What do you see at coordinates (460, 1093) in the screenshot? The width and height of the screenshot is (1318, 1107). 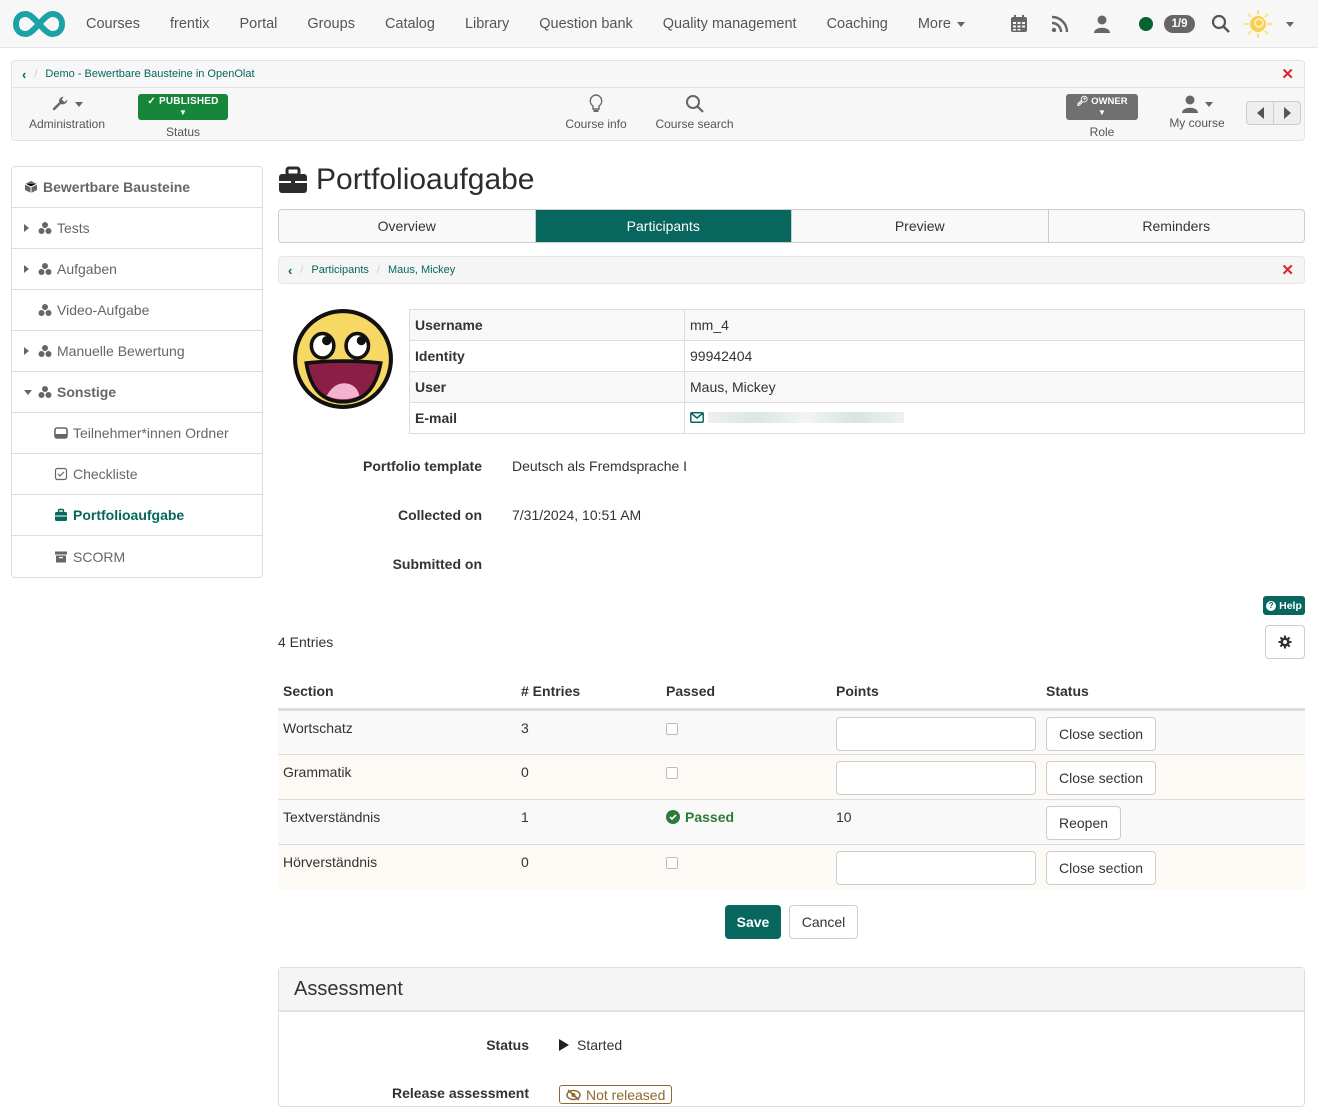 I see `release-assessment-label: Release assessment` at bounding box center [460, 1093].